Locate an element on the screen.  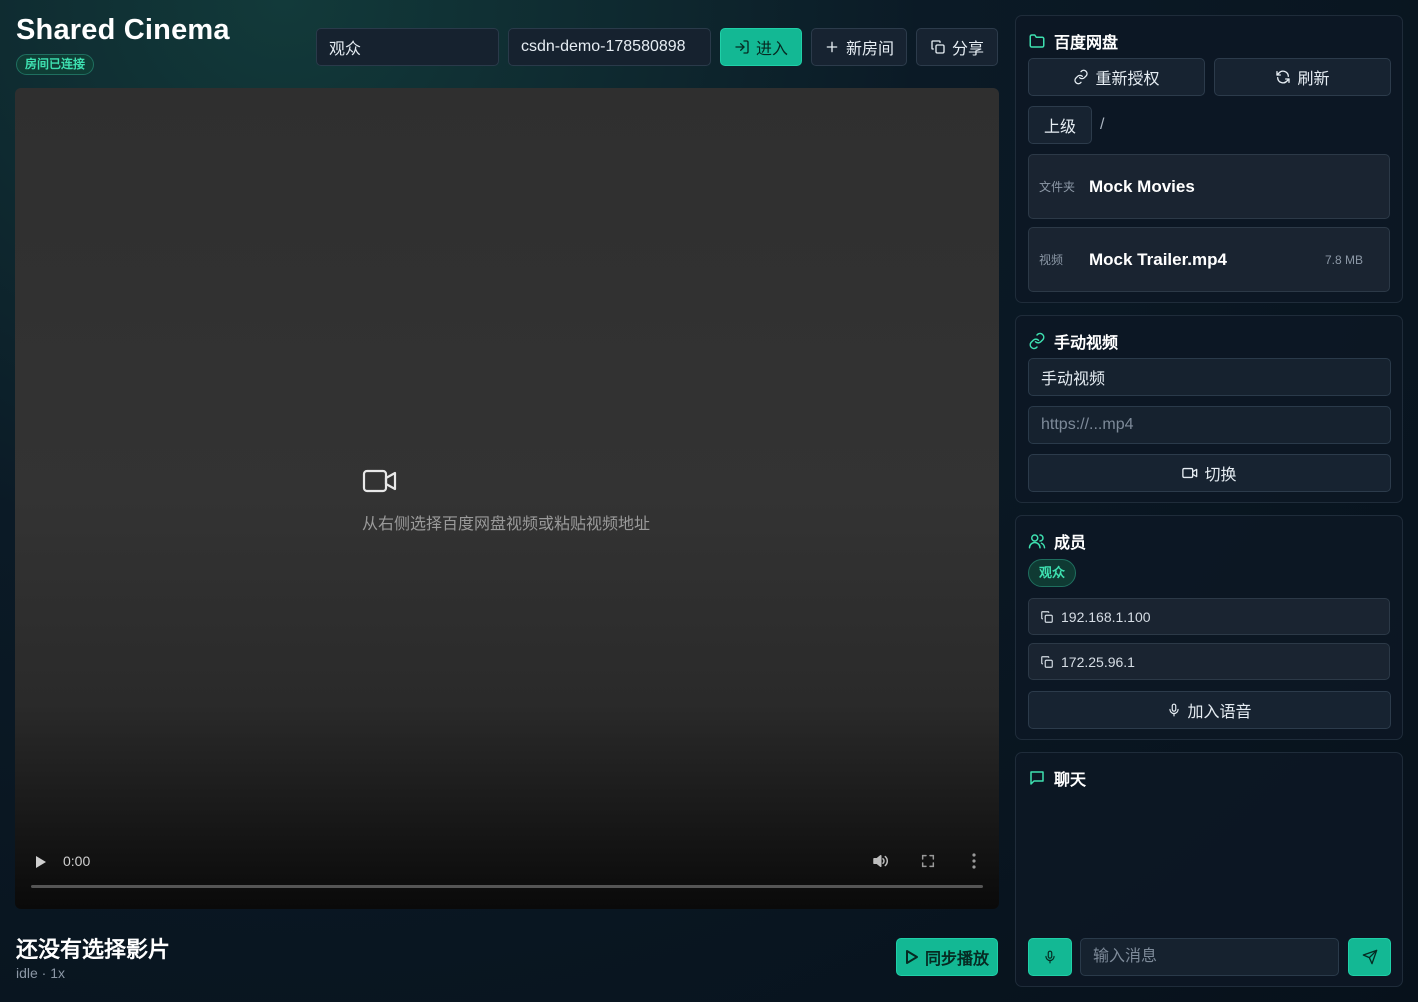
members-title: 成员 is located at coordinates (1070, 543).